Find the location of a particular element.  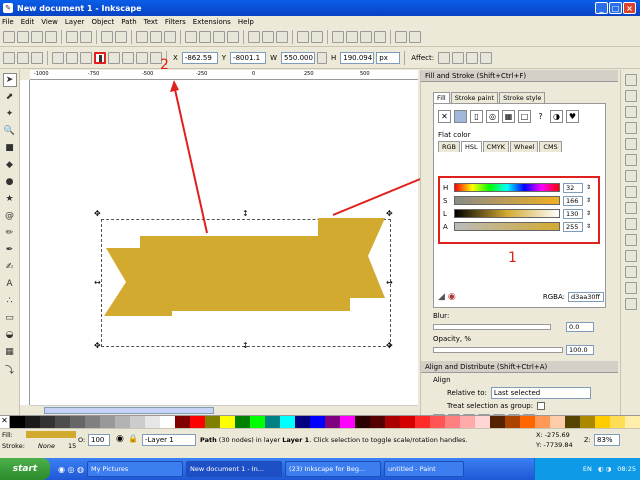

zoom-selection-icon is located at coordinates (191, 36).